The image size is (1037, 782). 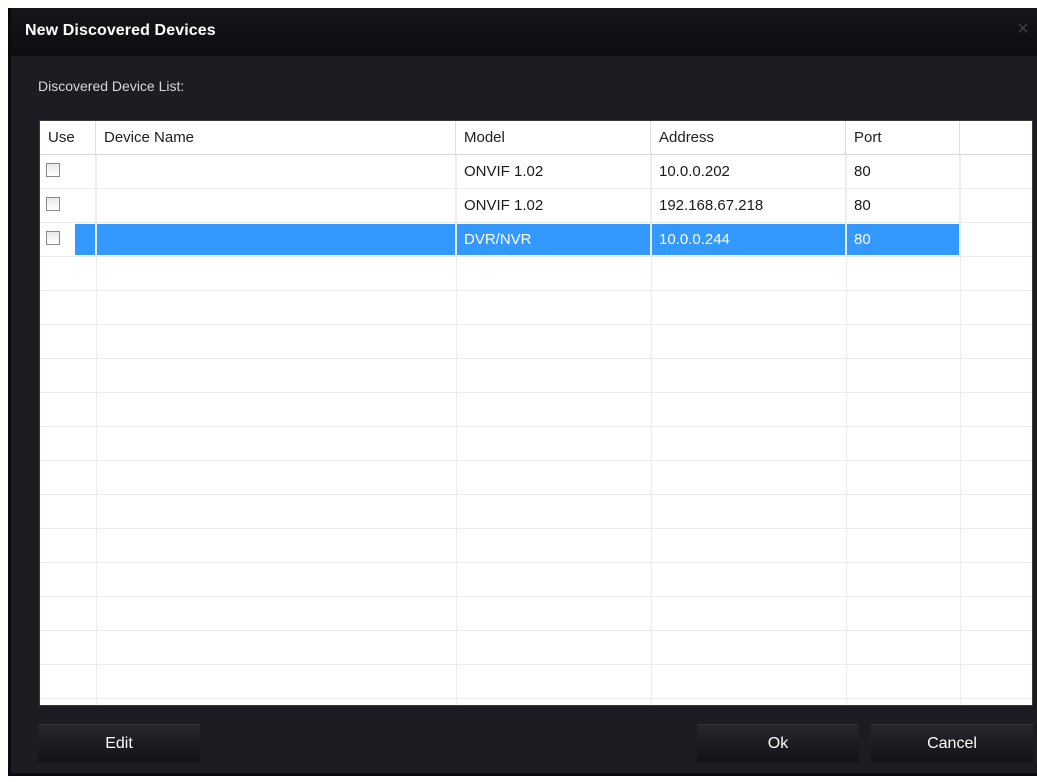 I want to click on dialog-title: New Discovered Devices, so click(x=120, y=30).